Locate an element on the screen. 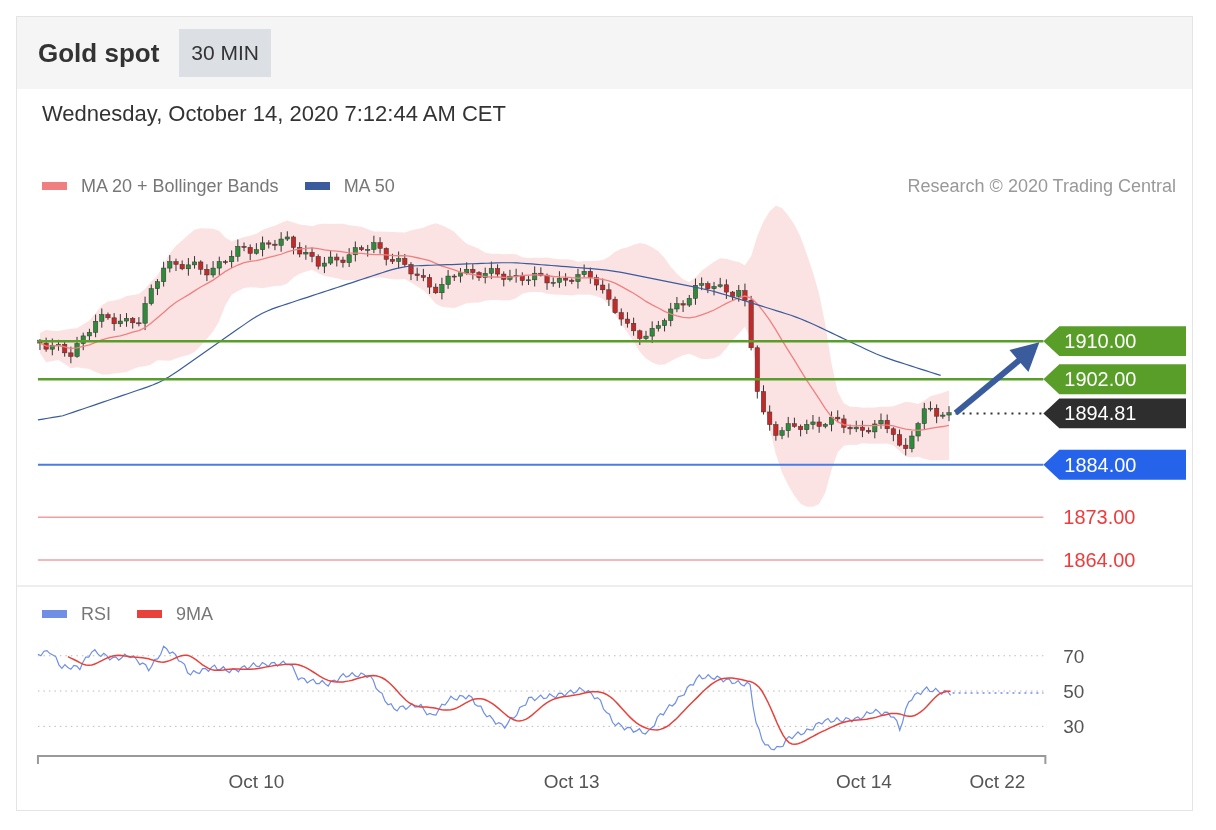 Image resolution: width=1216 pixels, height=830 pixels. credit-text: Research © 2020 Trading Central is located at coordinates (1041, 186).